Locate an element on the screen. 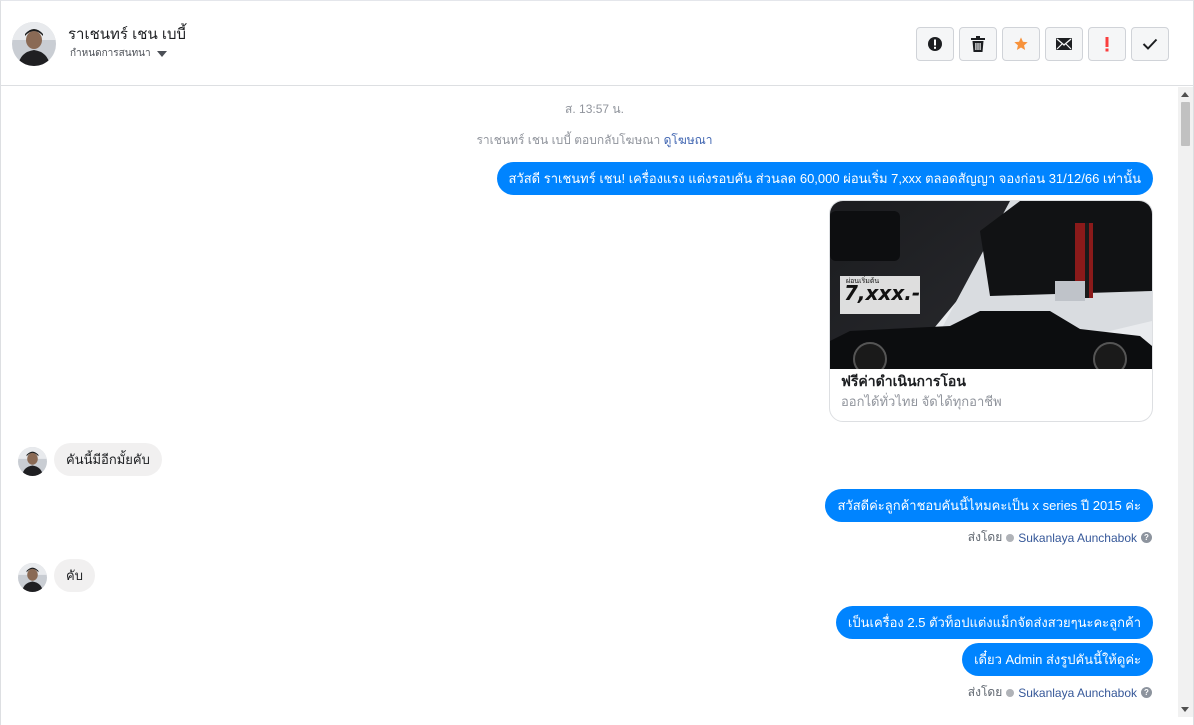 The width and height of the screenshot is (1194, 725). important-button is located at coordinates (1107, 44).